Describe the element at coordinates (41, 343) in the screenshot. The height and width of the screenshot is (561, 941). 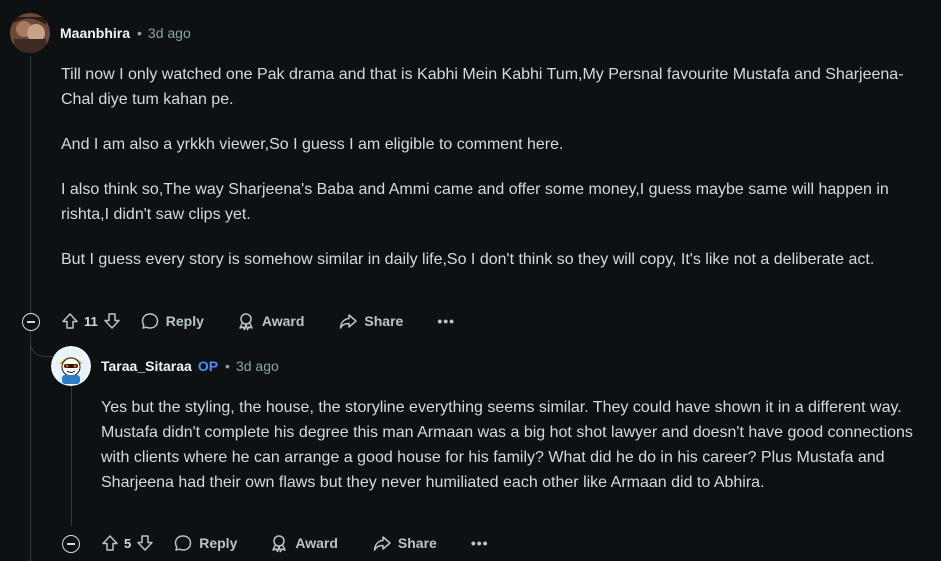
I see `thread-branch-line` at that location.